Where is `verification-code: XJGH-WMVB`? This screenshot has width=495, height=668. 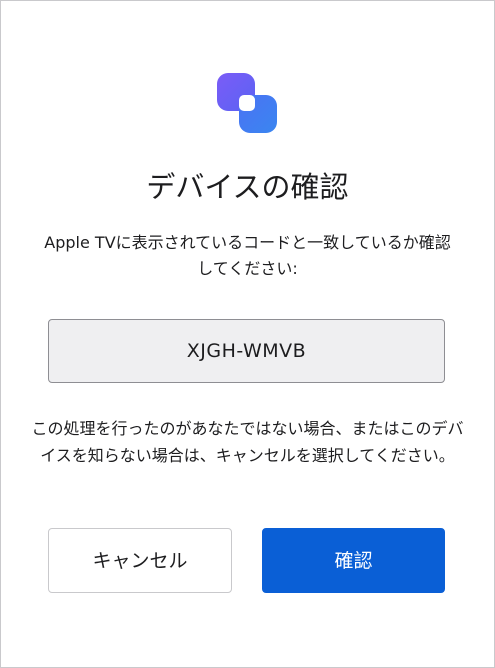 verification-code: XJGH-WMVB is located at coordinates (246, 351).